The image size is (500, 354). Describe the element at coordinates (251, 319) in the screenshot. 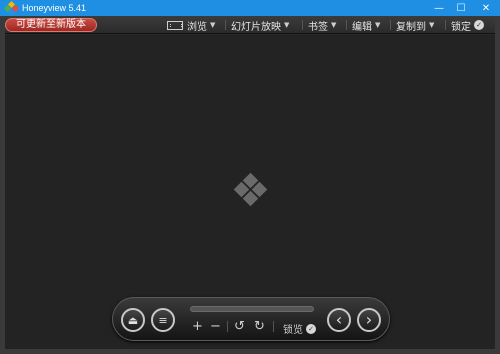

I see `playback-control-panel: ⏏ ≡ + − ↺ ↻ 锁览 ✓ ‹ ›` at that location.